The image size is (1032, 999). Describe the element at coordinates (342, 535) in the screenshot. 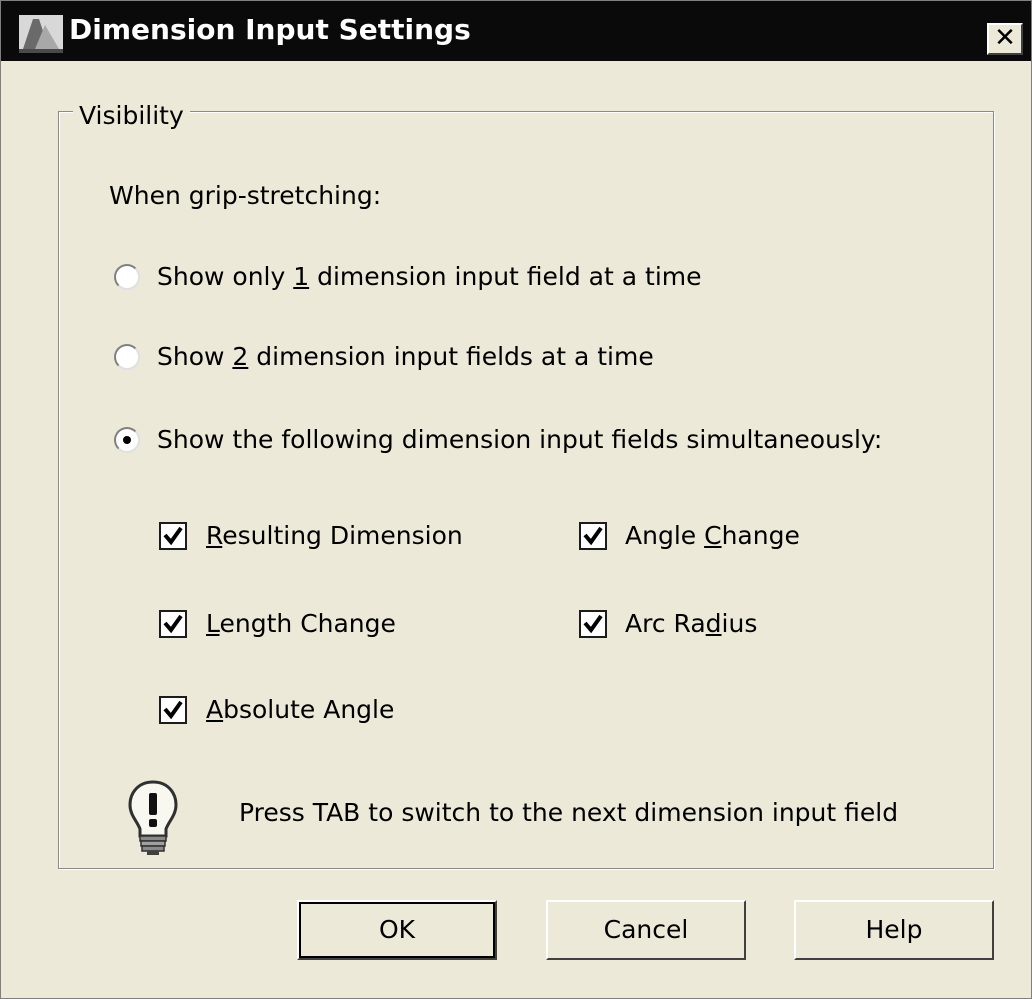

I see `label-rest: esulting Dimension` at that location.